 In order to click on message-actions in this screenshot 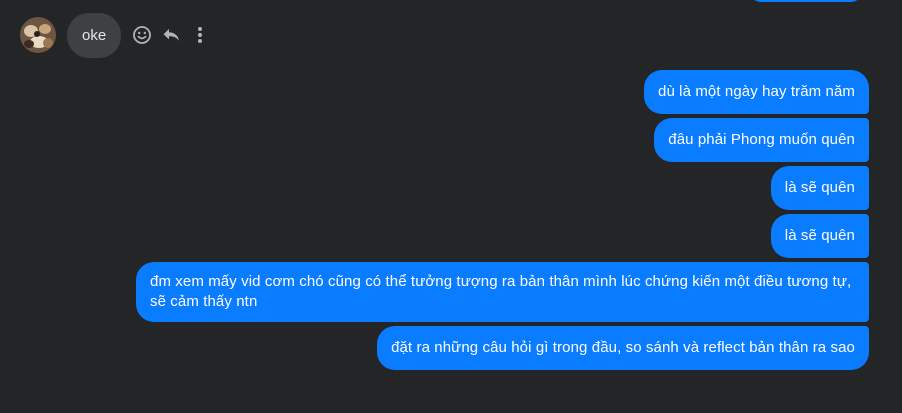, I will do `click(174, 35)`.